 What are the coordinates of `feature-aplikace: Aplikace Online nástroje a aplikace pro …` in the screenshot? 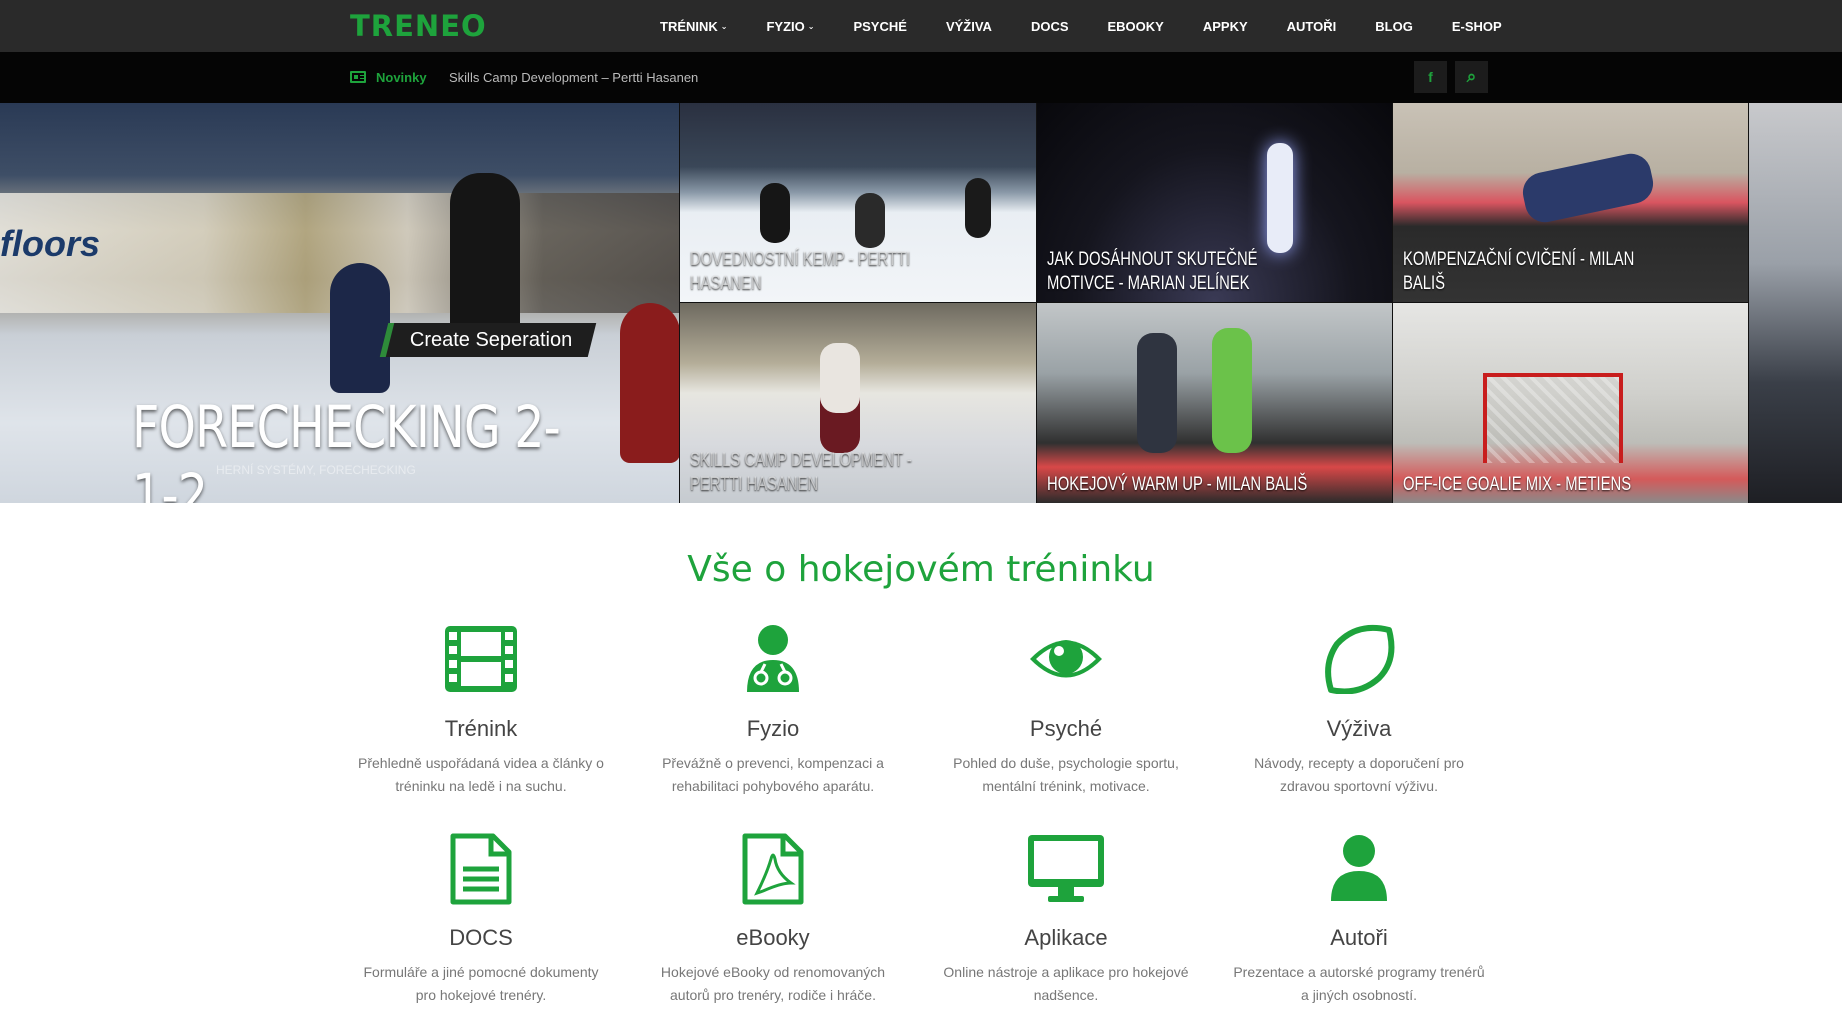 It's located at (1066, 920).